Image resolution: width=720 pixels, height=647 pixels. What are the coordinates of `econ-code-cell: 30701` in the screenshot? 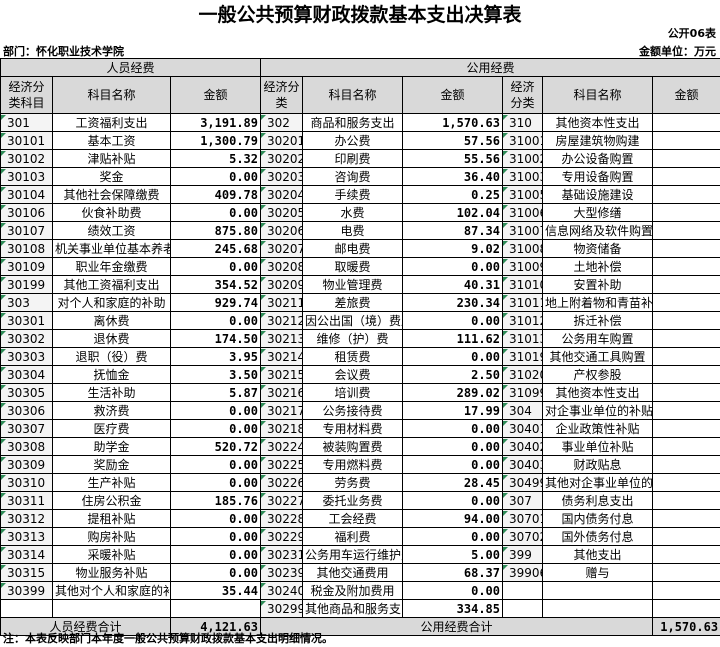 It's located at (522, 518).